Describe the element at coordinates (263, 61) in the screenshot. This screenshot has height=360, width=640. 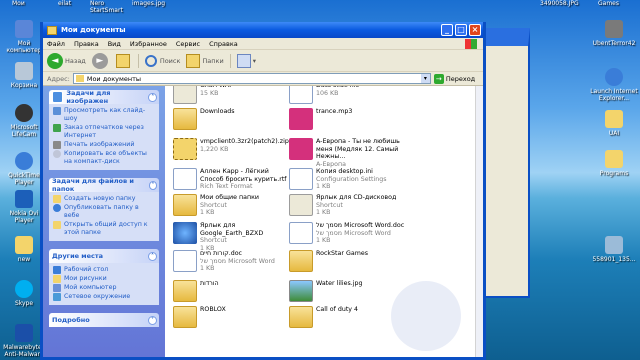
I see `toolbar: ◄ Назад ► Поиск Папки ▾` at that location.